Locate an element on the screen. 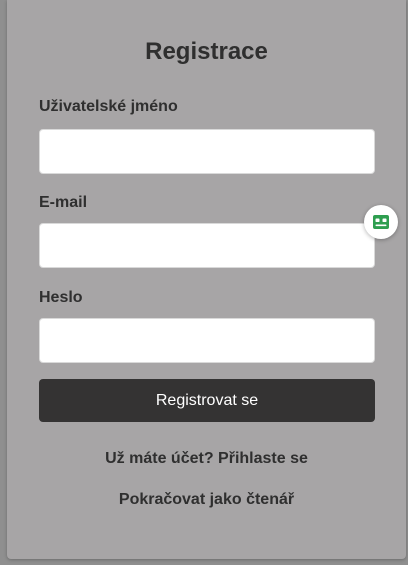 The width and height of the screenshot is (408, 565). email-field is located at coordinates (207, 245).